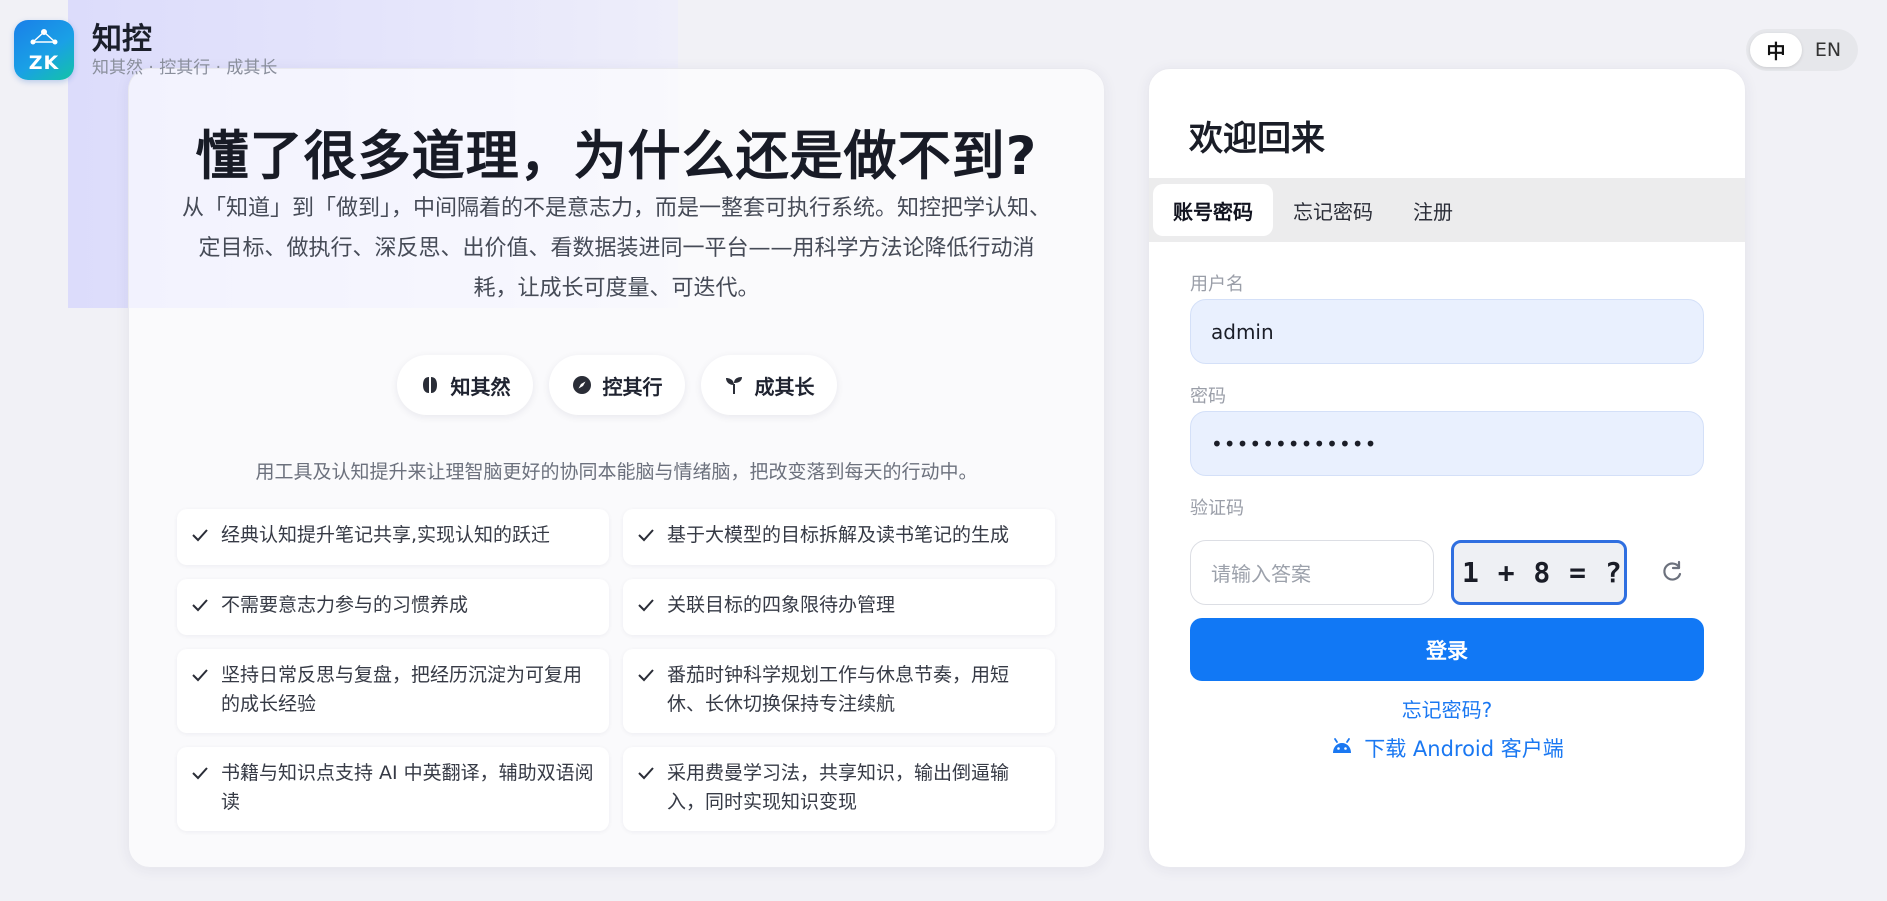 This screenshot has height=901, width=1887. What do you see at coordinates (386, 535) in the screenshot?
I see `feature-text: 经典认知提升笔记共享,实现认知的跃迁` at bounding box center [386, 535].